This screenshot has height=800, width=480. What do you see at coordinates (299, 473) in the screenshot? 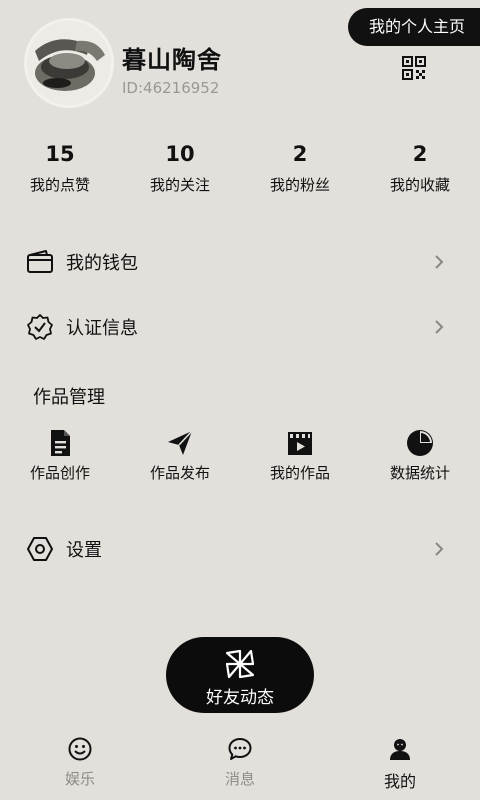
I see `my-works-label: 我的作品` at bounding box center [299, 473].